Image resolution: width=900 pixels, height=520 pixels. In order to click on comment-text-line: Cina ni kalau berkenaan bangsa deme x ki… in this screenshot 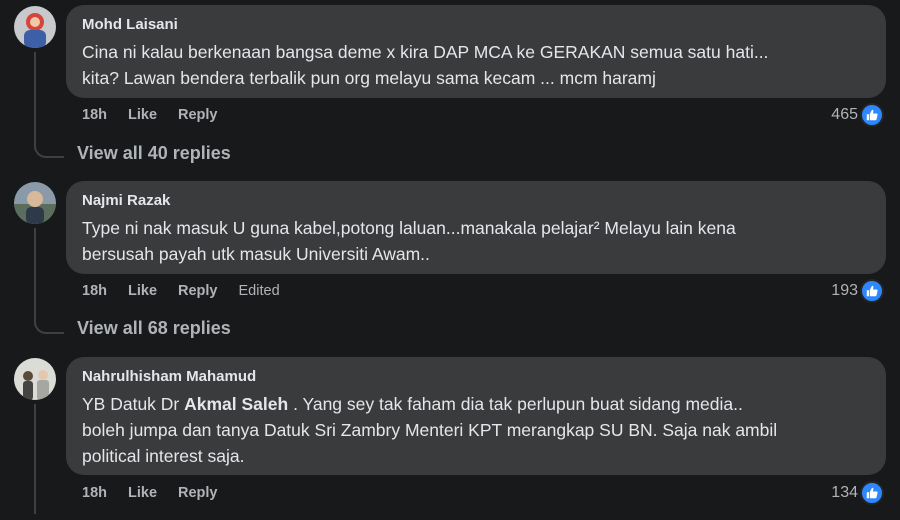, I will do `click(425, 52)`.